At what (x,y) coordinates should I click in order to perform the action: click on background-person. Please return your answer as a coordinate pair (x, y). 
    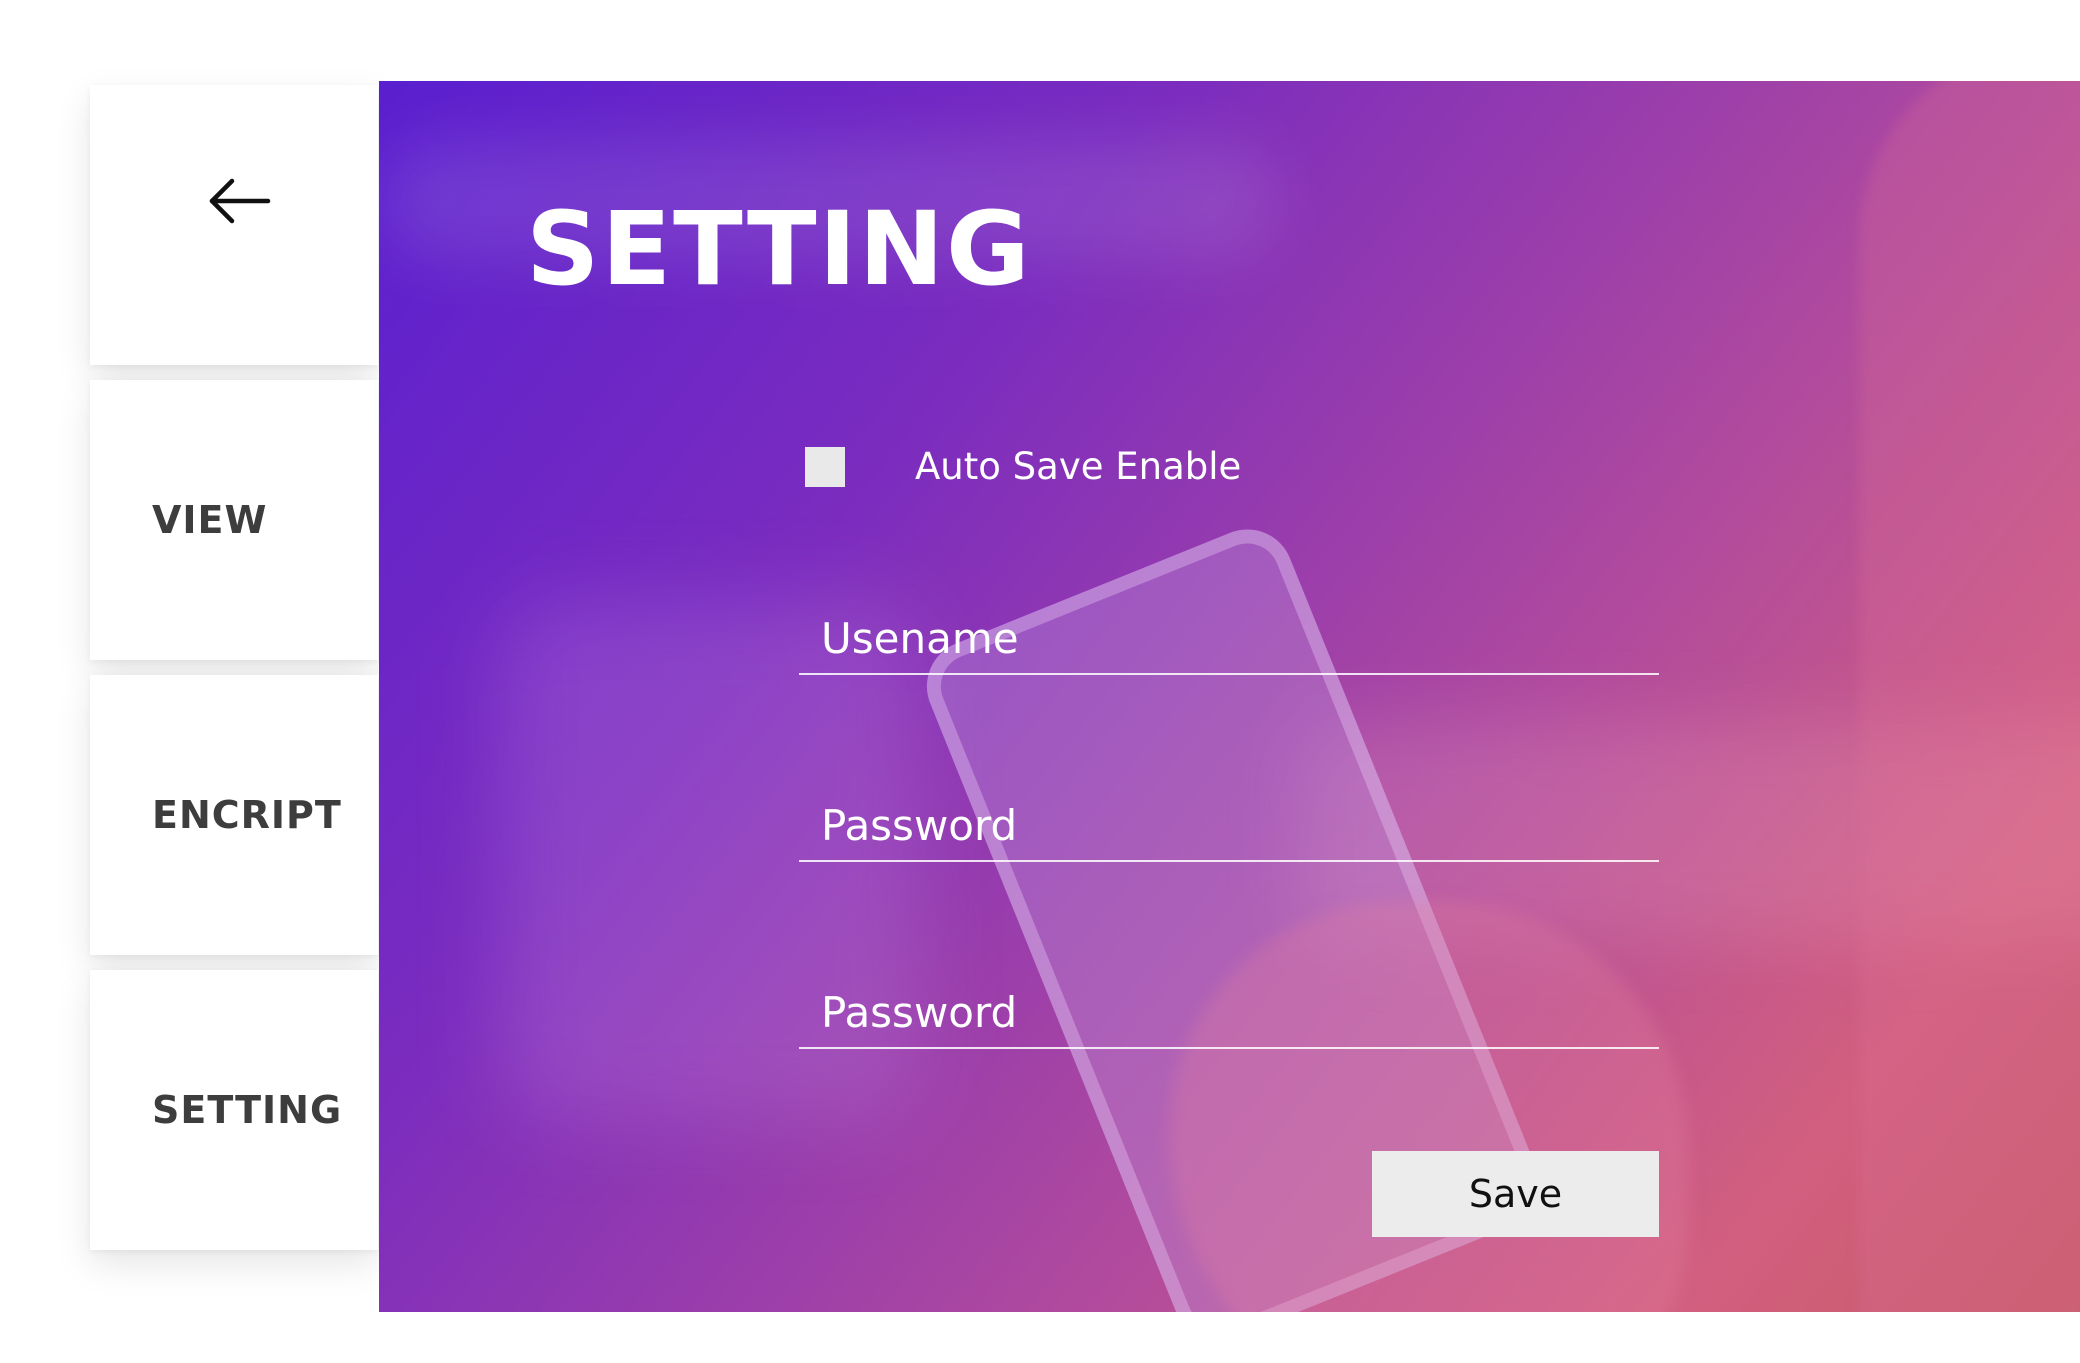
    Looking at the image, I should click on (1969, 696).